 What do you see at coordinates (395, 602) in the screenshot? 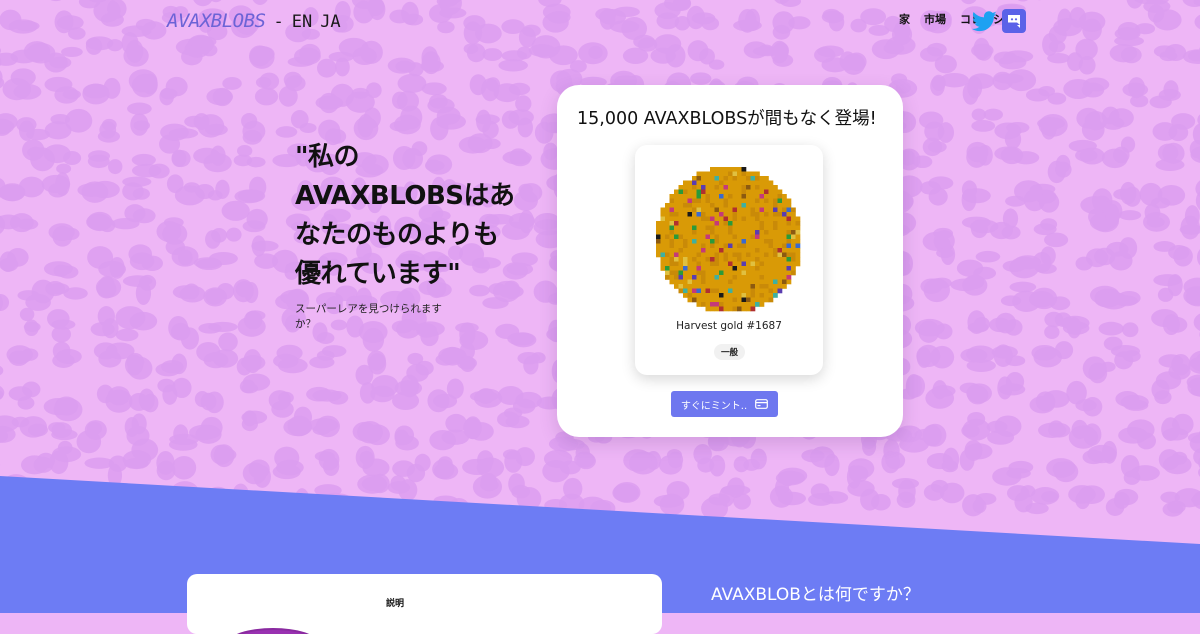
I see `description-label: 説明` at bounding box center [395, 602].